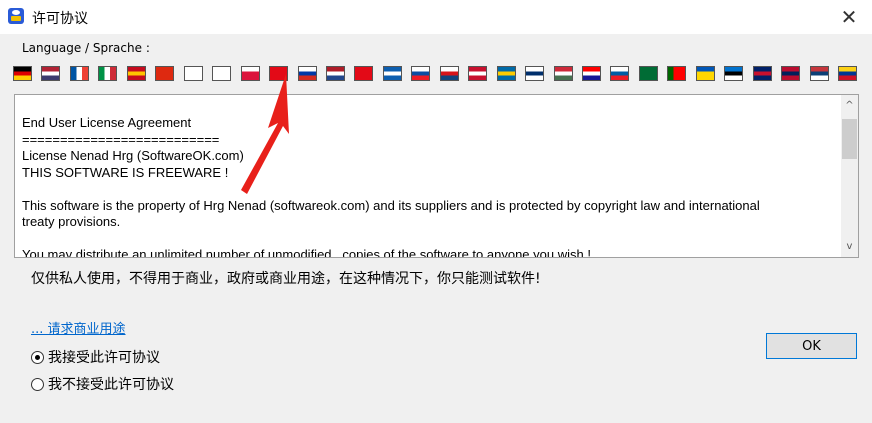  Describe the element at coordinates (265, 134) in the screenshot. I see `red-arrow-annotation-icon` at that location.